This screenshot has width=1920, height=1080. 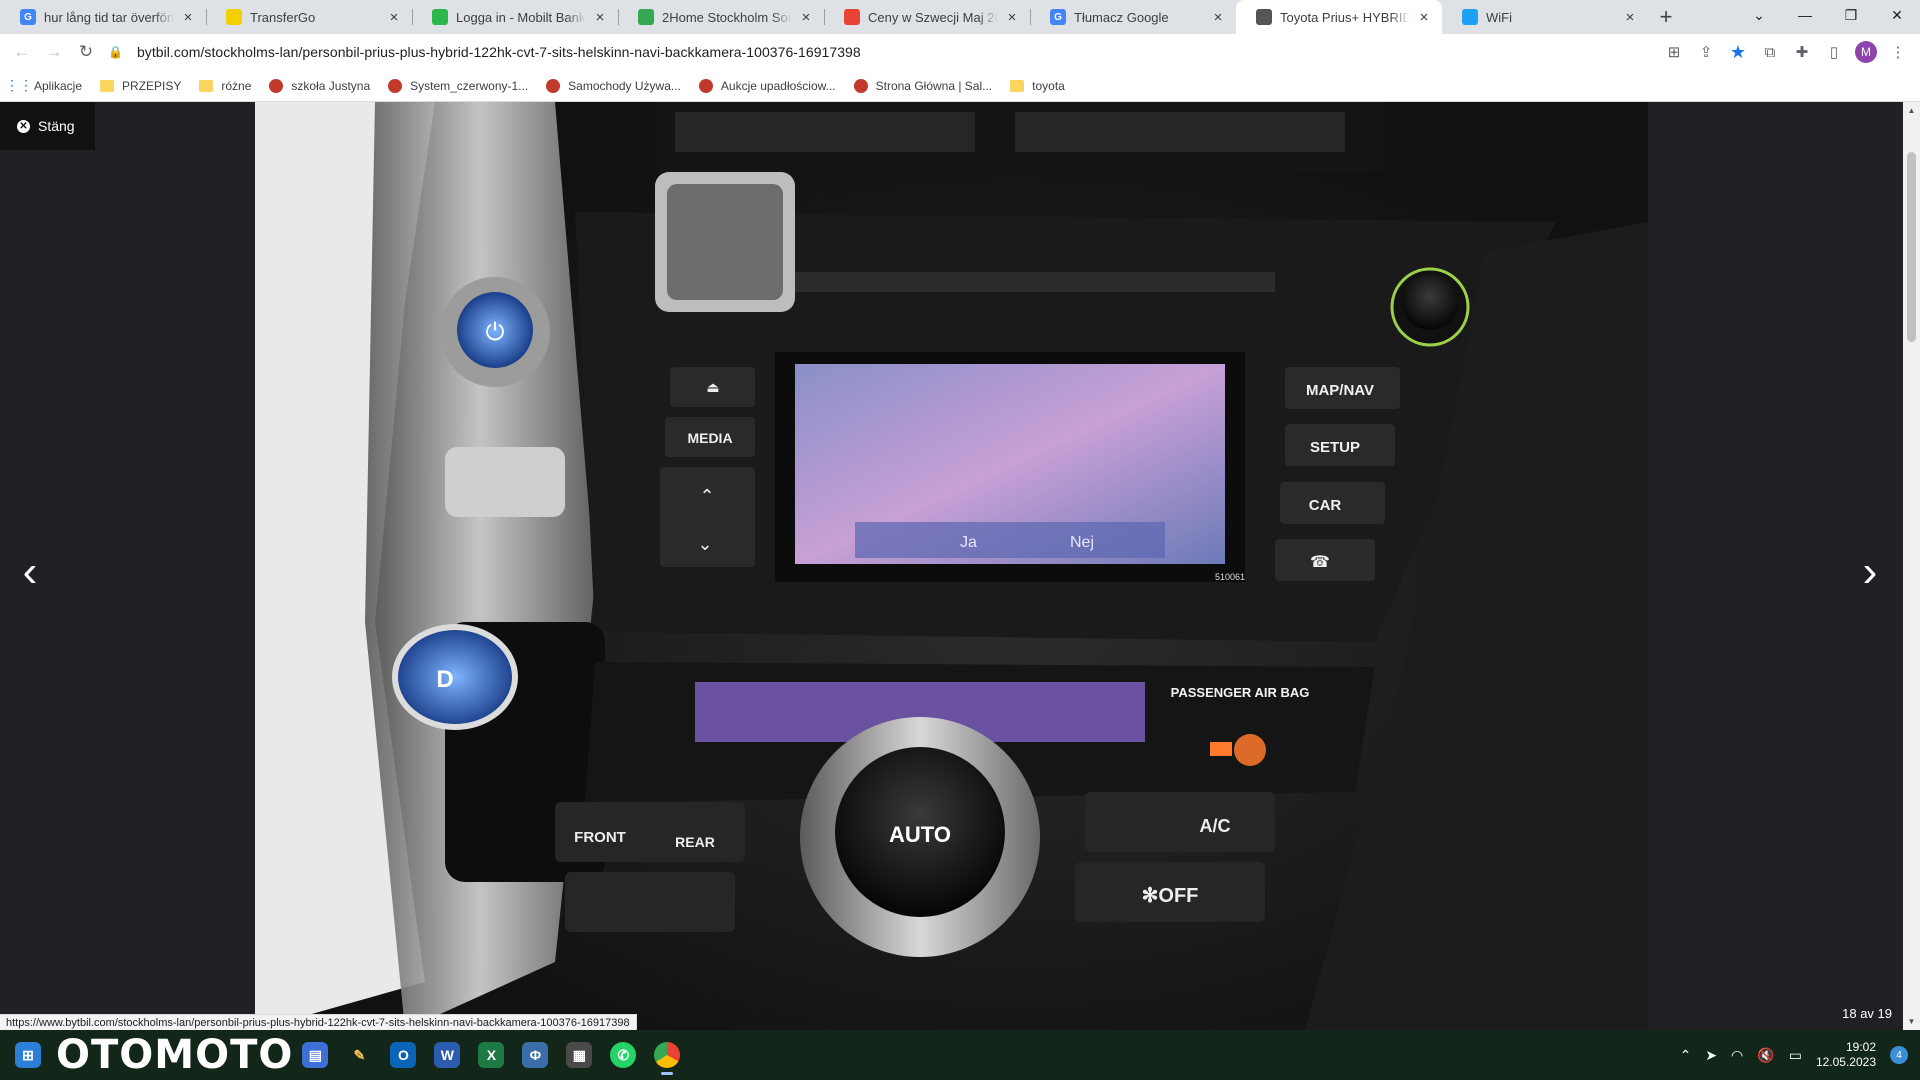 I want to click on browser-tab: Logga in - Mobilt BankID | Sv ×, so click(x=515, y=17).